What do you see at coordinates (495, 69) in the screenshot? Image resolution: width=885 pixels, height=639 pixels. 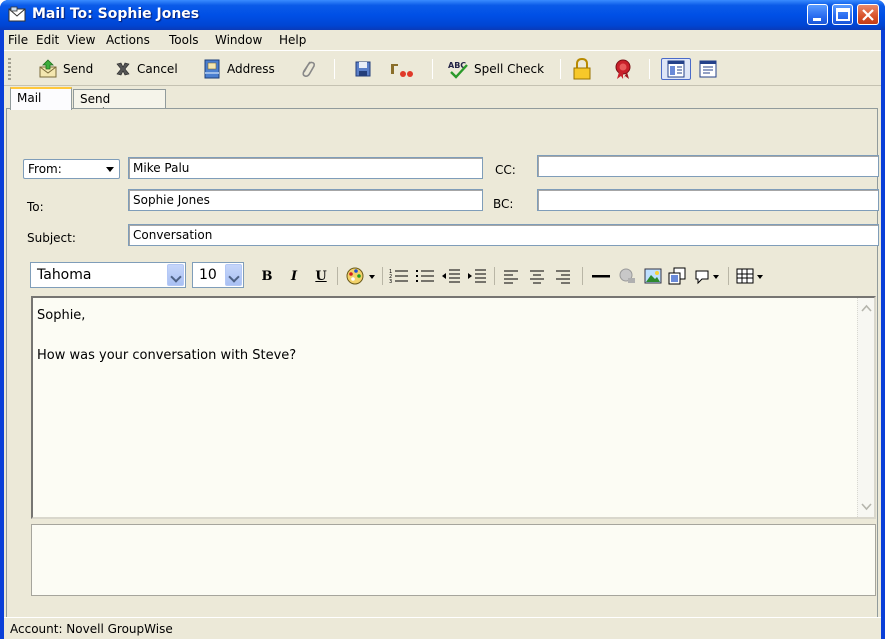 I see `spell-check-button: ABC Spell Check` at bounding box center [495, 69].